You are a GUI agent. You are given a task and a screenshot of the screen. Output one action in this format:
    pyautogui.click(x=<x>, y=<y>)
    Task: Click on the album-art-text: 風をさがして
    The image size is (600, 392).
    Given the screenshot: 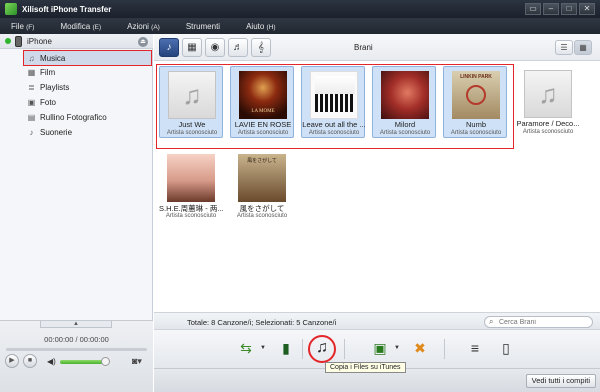 What is the action you would take?
    pyautogui.click(x=262, y=161)
    